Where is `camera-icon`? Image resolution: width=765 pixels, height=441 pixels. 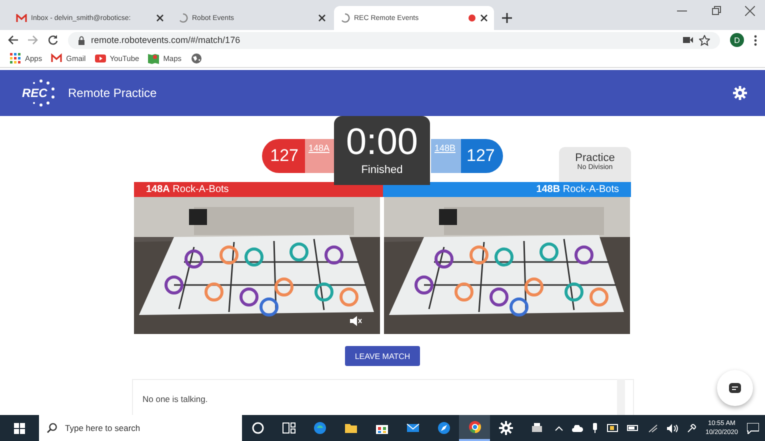
camera-icon is located at coordinates (688, 40).